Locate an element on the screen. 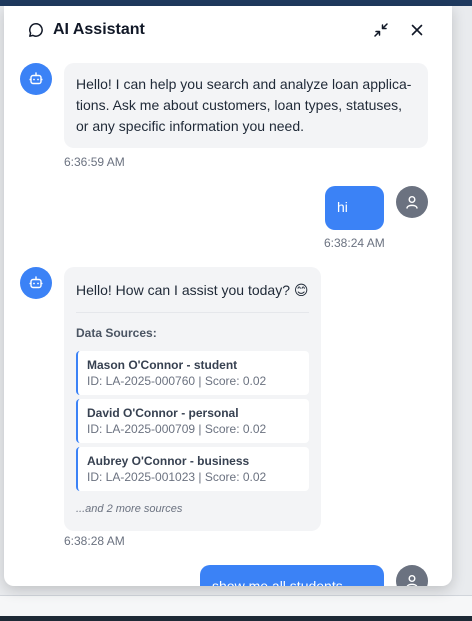  data-sources-title: Data Sources: is located at coordinates (116, 333).